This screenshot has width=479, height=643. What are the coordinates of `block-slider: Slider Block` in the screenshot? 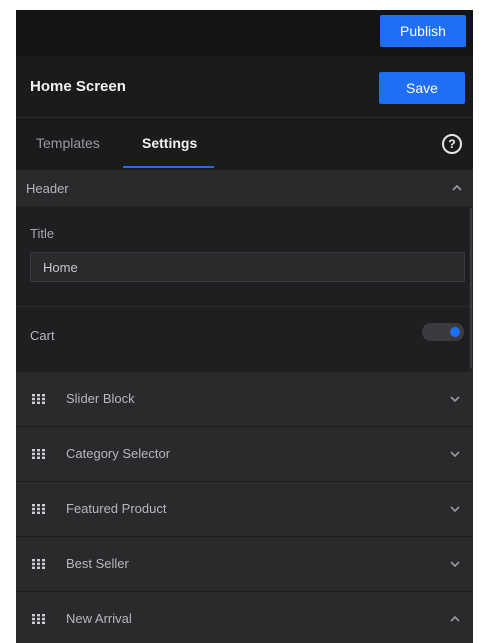 It's located at (244, 399).